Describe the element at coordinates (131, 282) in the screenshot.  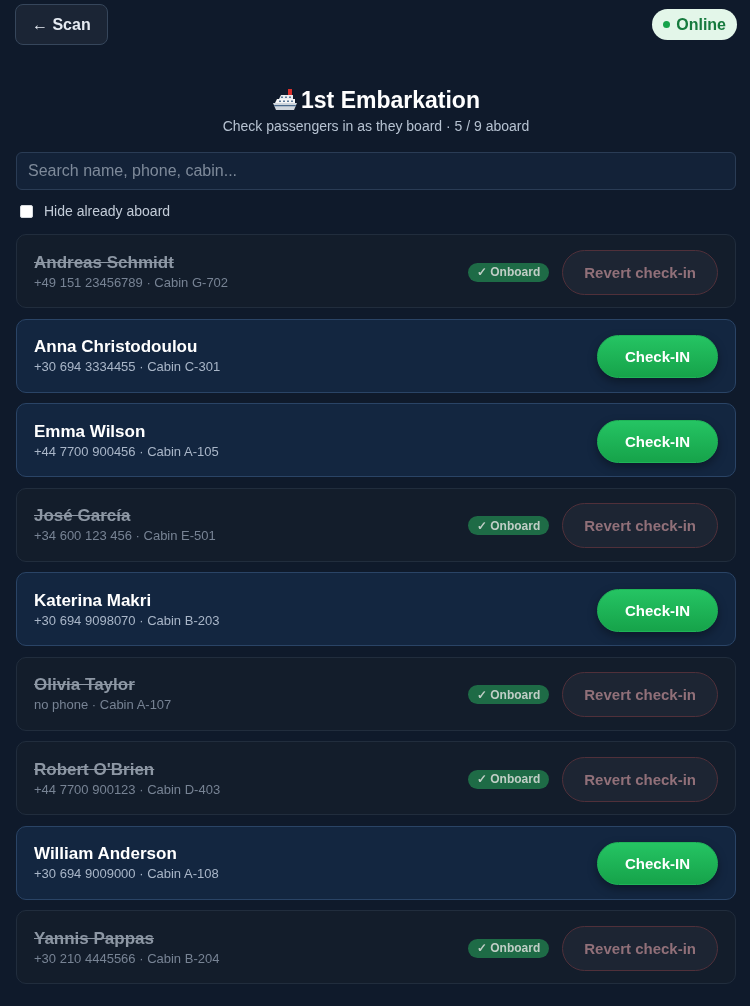
I see `passenger-details: +49 151 23456789 · Cabin G-702` at that location.